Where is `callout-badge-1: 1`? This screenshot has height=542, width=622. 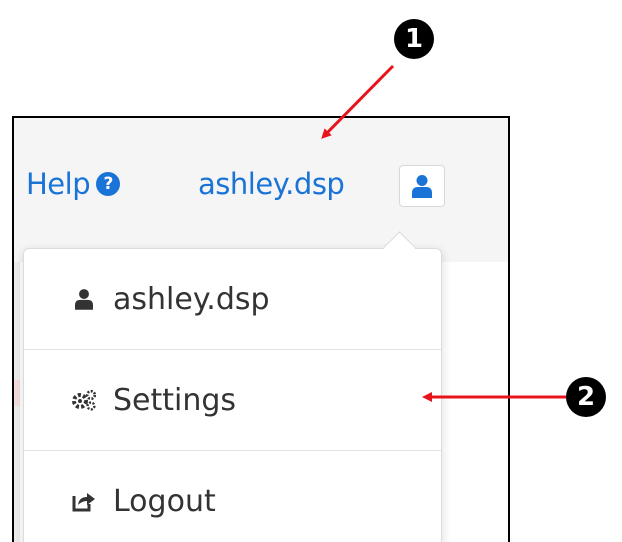
callout-badge-1: 1 is located at coordinates (414, 39).